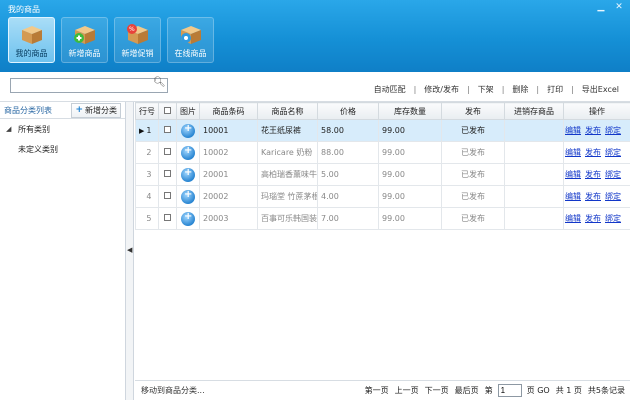 The image size is (630, 400). I want to click on expand-arrow-icon: ◢, so click(12, 129).